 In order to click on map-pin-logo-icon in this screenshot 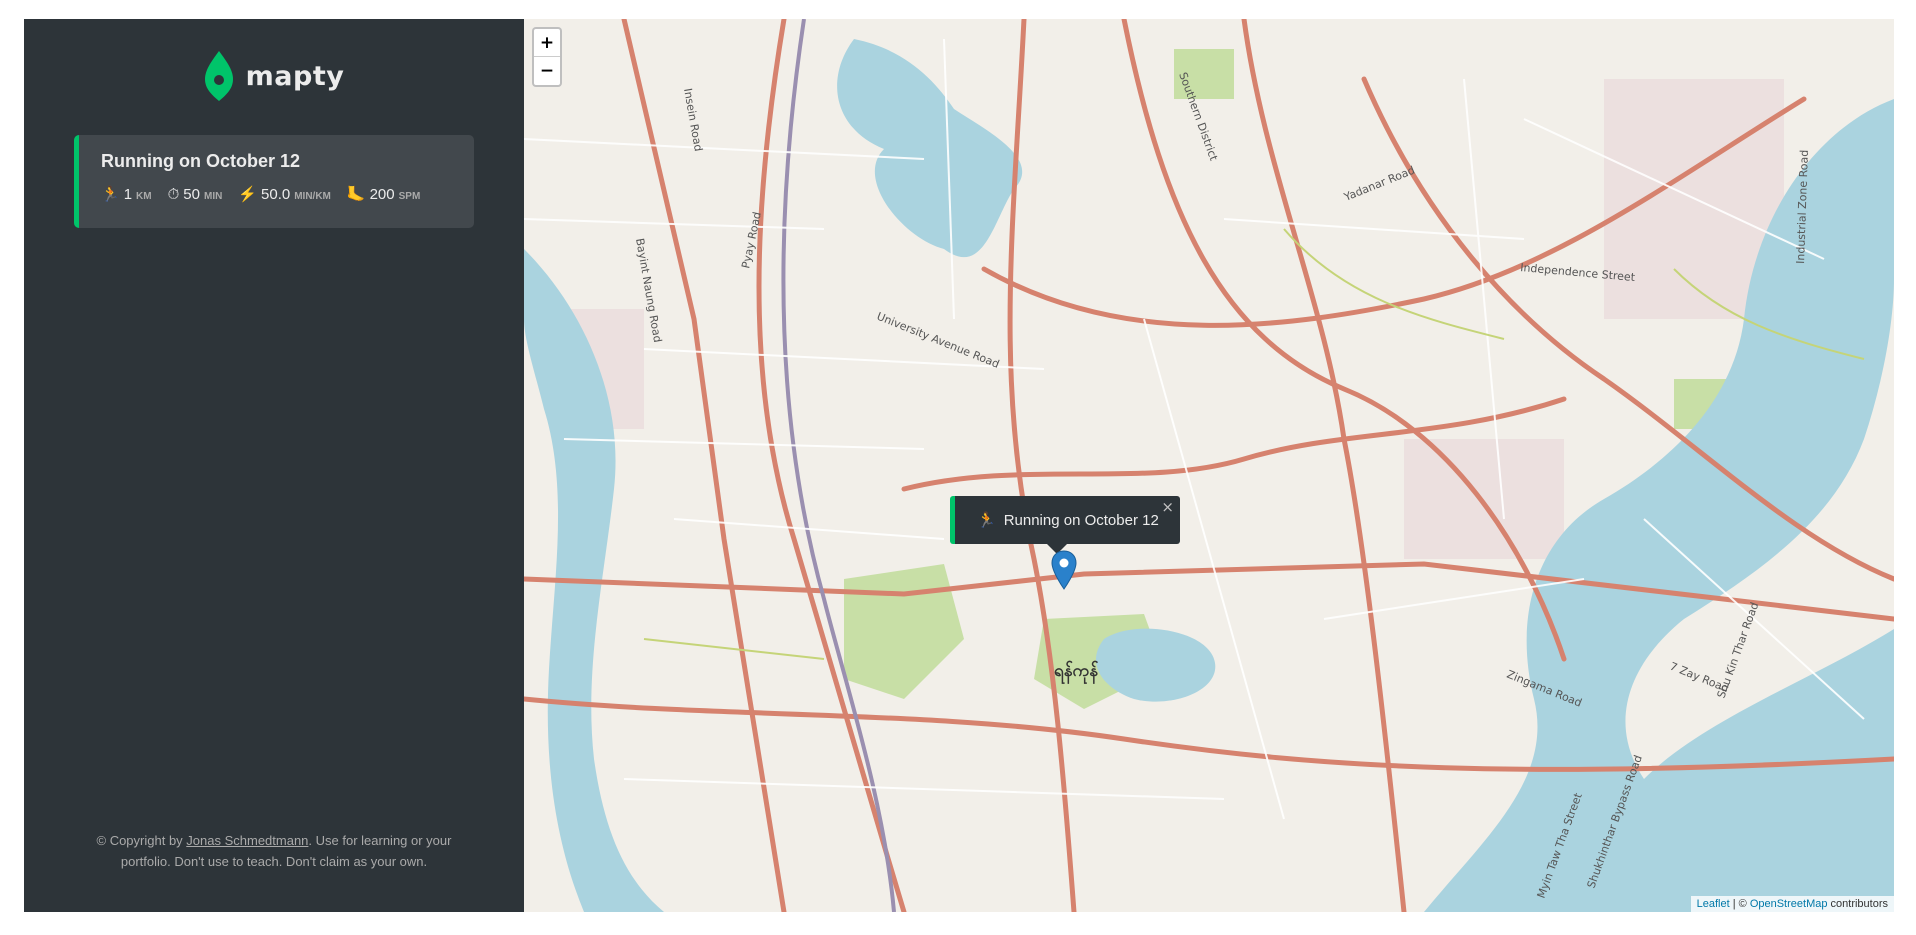, I will do `click(218, 76)`.